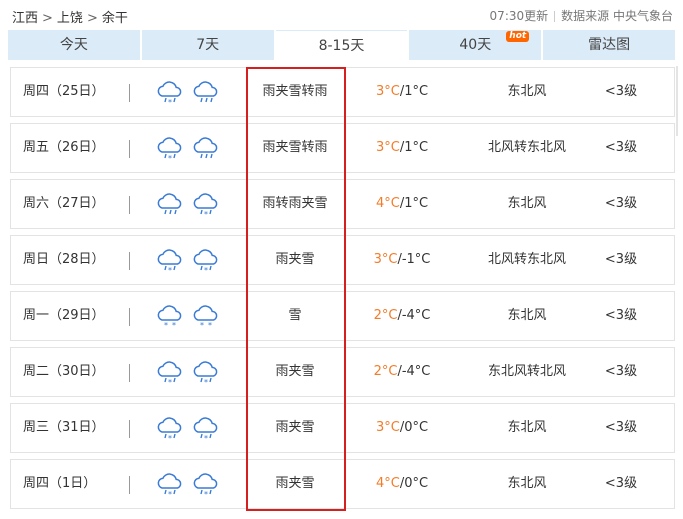  I want to click on scrollbar, so click(677, 101).